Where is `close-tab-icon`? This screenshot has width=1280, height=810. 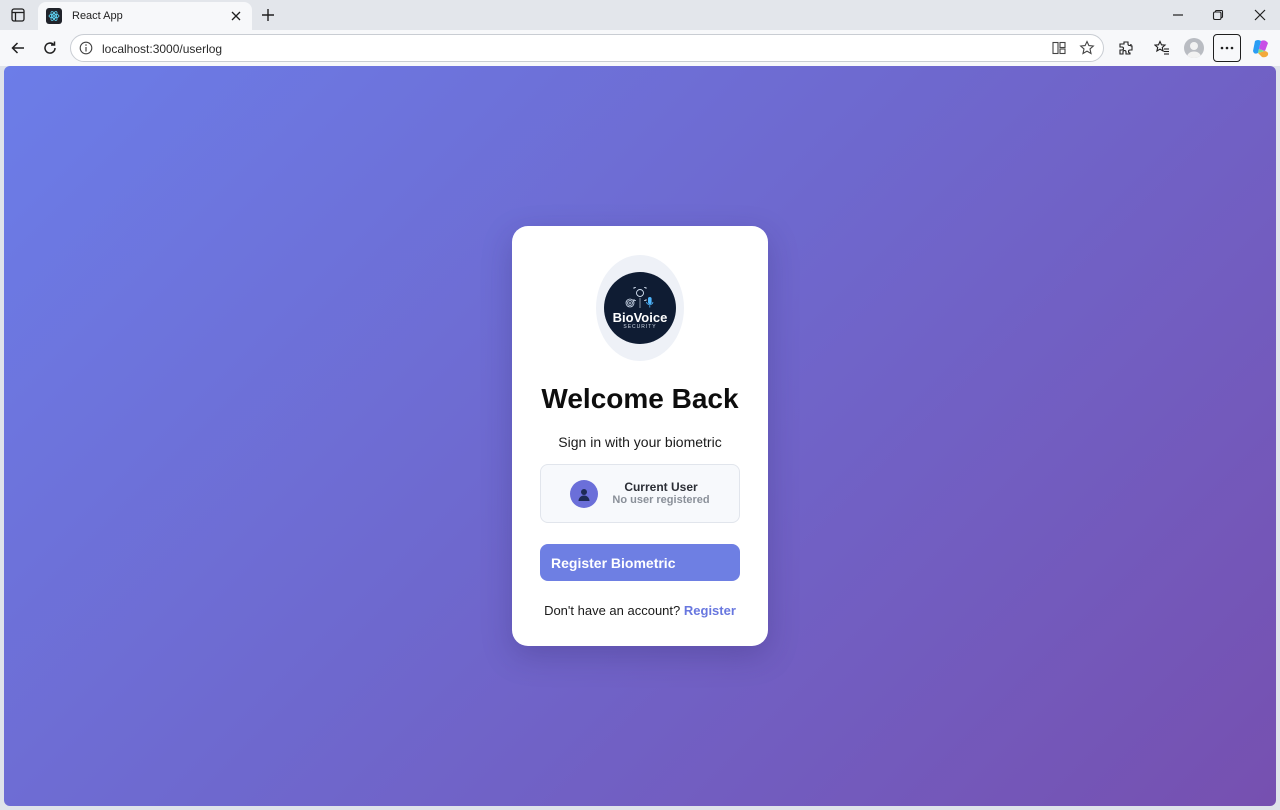
close-tab-icon is located at coordinates (236, 16).